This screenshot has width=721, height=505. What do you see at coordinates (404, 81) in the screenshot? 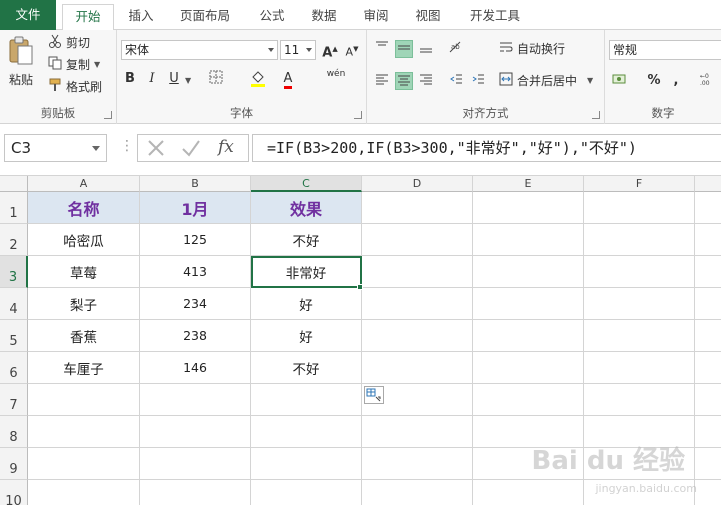
I see `align-center-button` at bounding box center [404, 81].